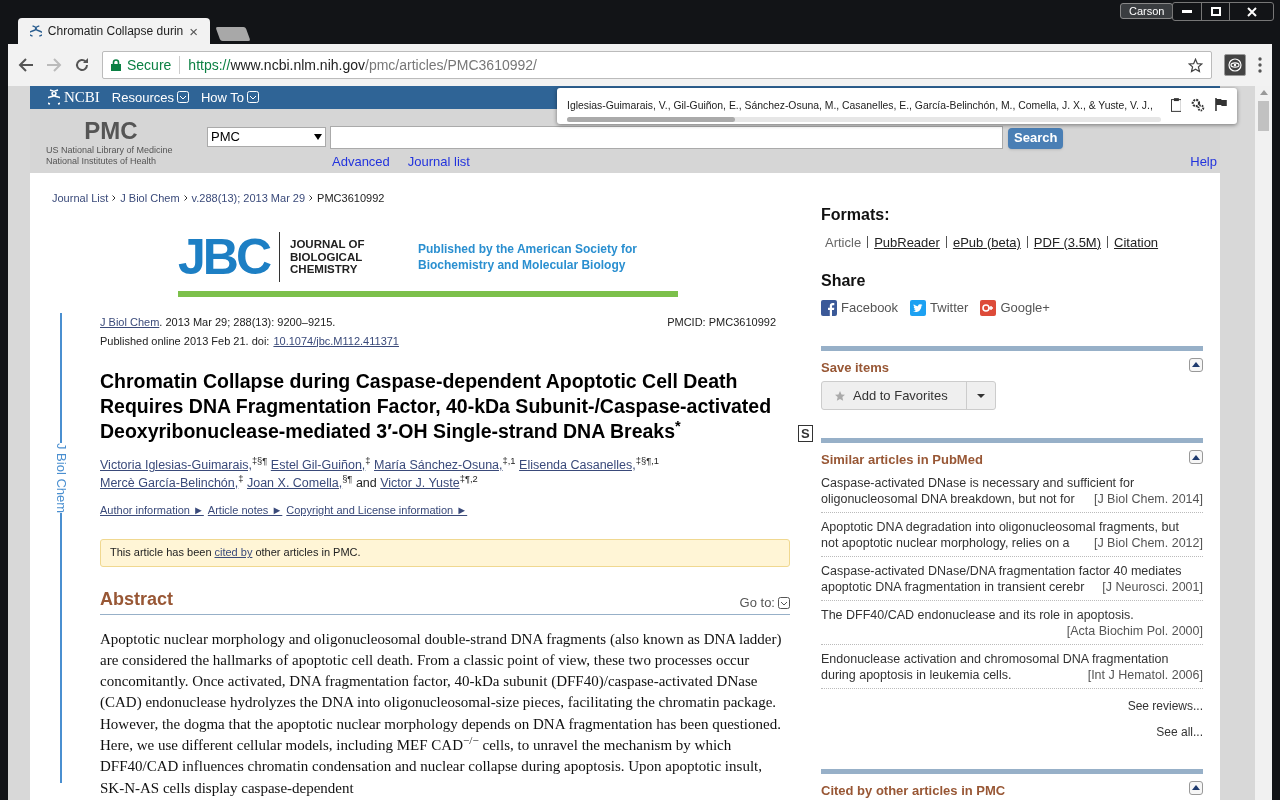 This screenshot has width=1280, height=800. I want to click on info-link: Copyright and License information ►, so click(377, 510).